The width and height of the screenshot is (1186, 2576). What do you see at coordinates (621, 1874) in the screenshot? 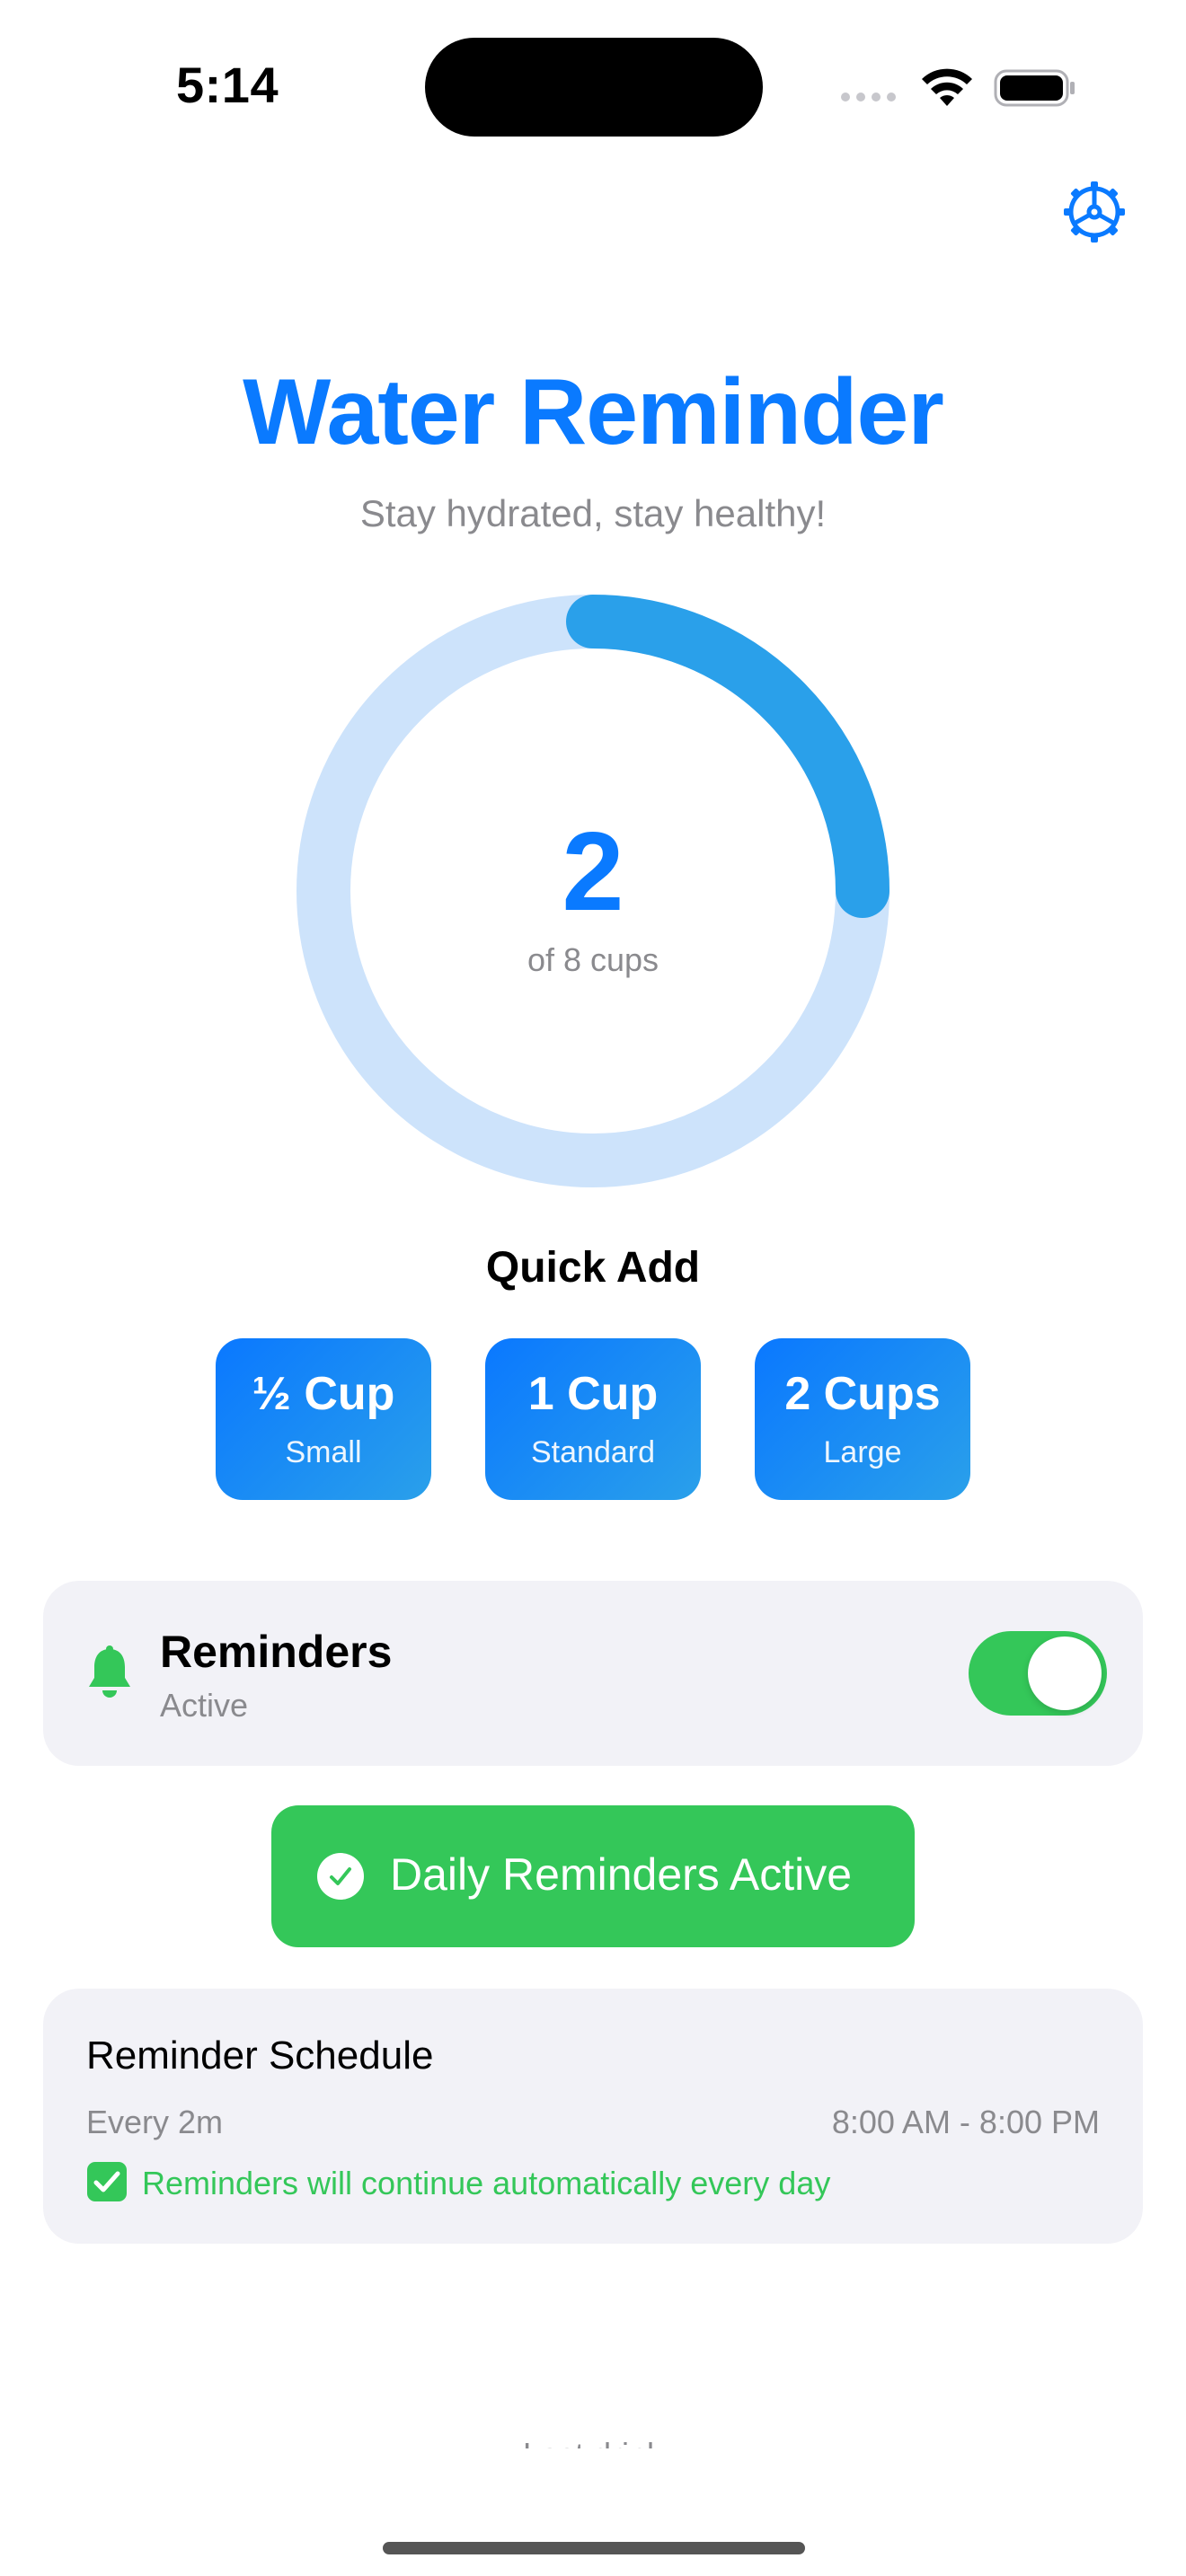
I see `daily-reminders-label: Daily Reminders Active` at bounding box center [621, 1874].